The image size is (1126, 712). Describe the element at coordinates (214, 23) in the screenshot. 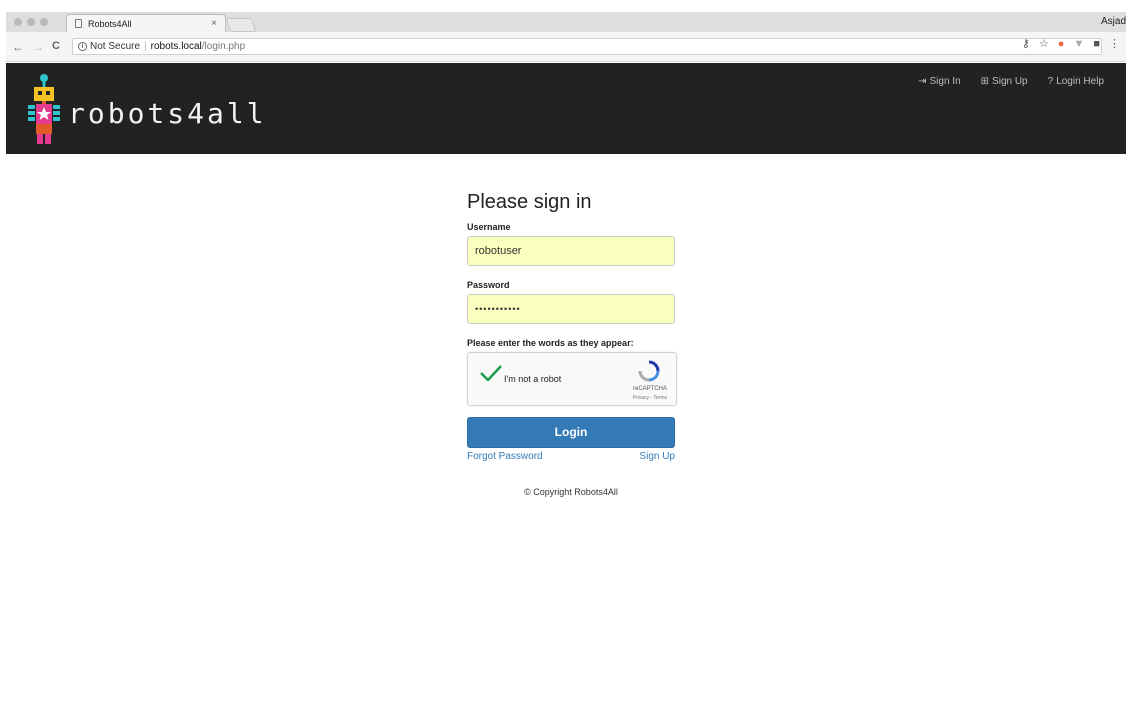

I see `tab-close-icon: ×` at that location.